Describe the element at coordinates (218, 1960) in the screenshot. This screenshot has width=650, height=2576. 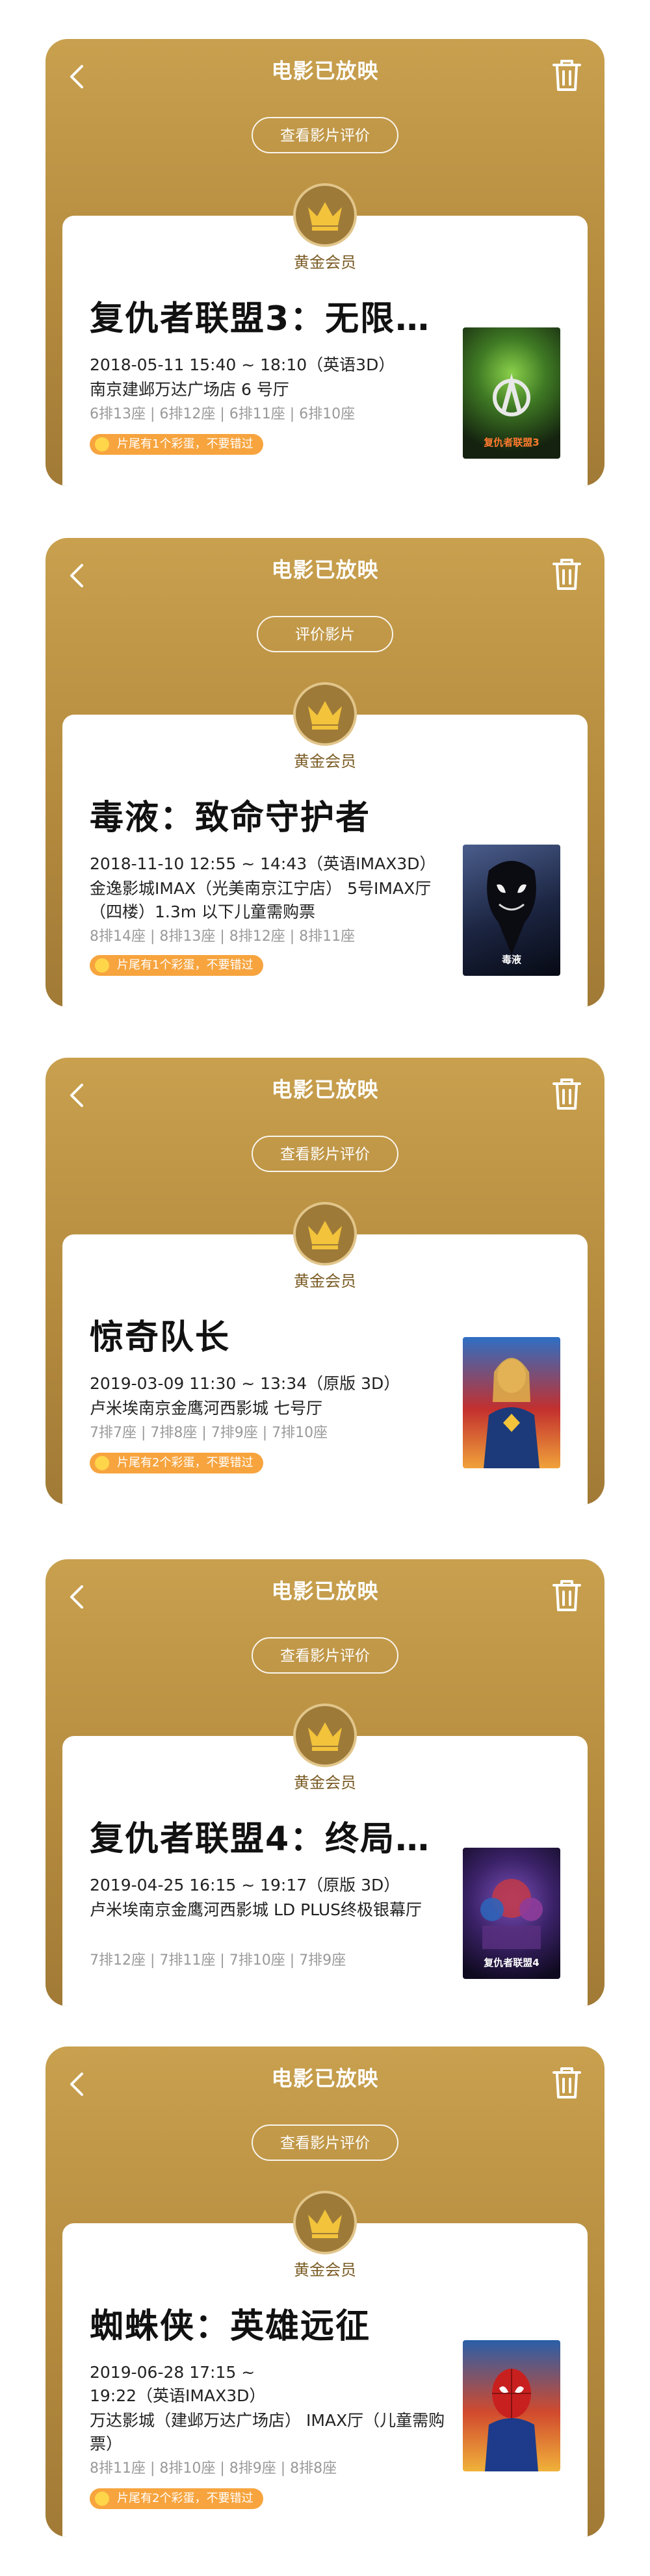
I see `seat-list: 7排12座 | 7排11座 | 7排10座 | 7排9座` at that location.